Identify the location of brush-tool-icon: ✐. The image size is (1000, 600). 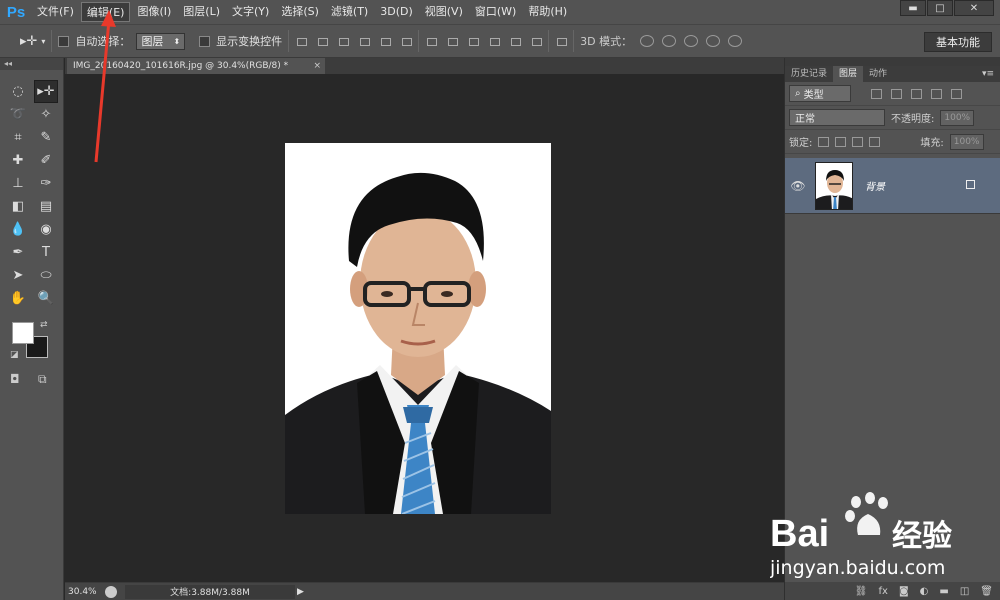
(46, 160).